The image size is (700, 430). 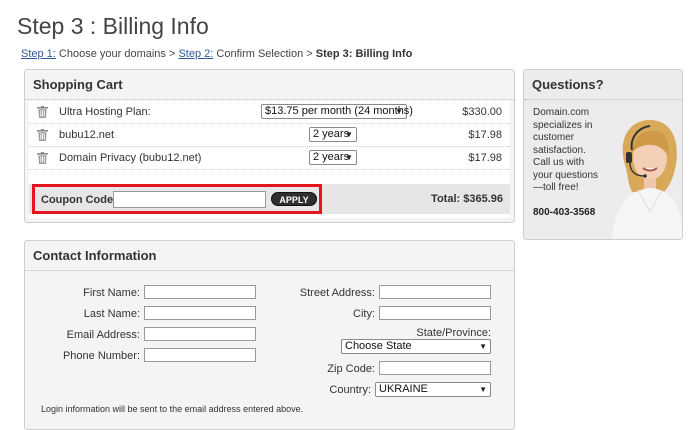 What do you see at coordinates (195, 54) in the screenshot?
I see `breadcrumb-step2-link: Step 2:` at bounding box center [195, 54].